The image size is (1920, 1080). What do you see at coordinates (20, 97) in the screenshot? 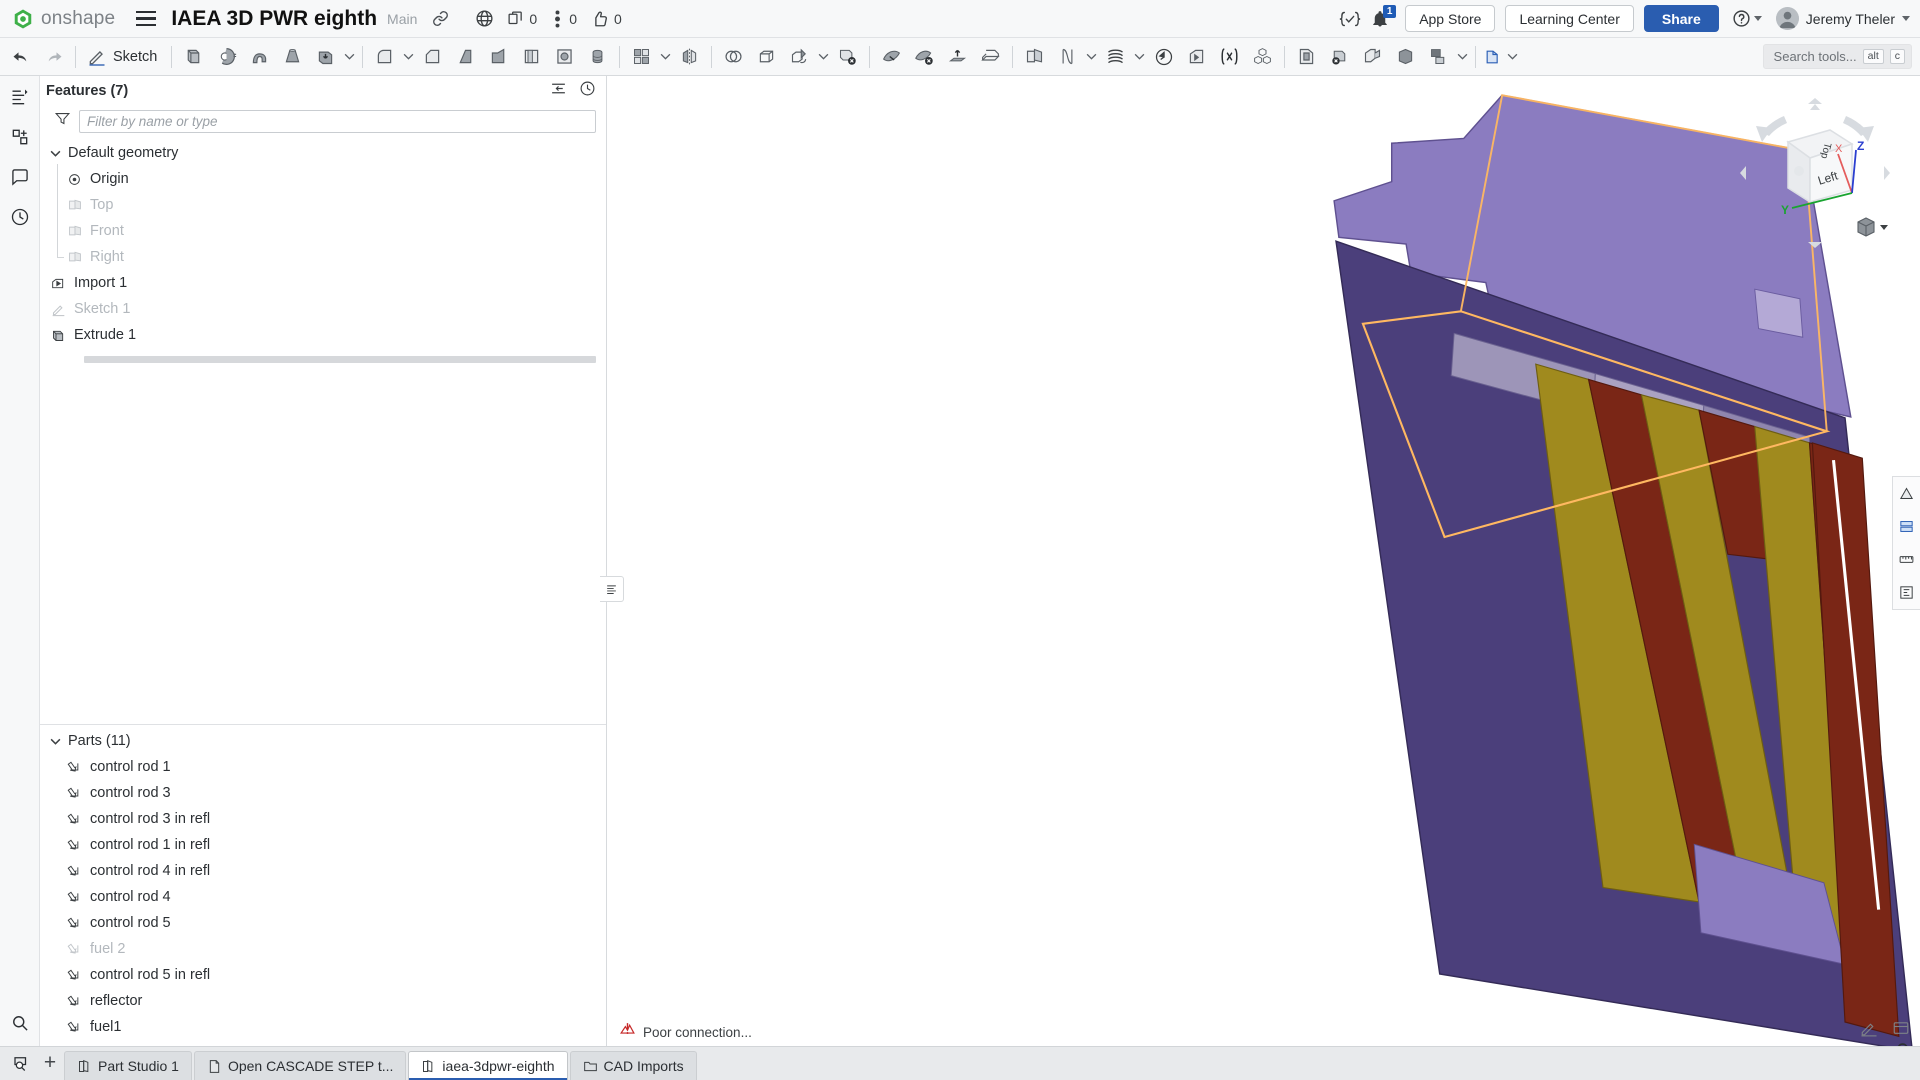
I see `feature-list-panel-icon` at bounding box center [20, 97].